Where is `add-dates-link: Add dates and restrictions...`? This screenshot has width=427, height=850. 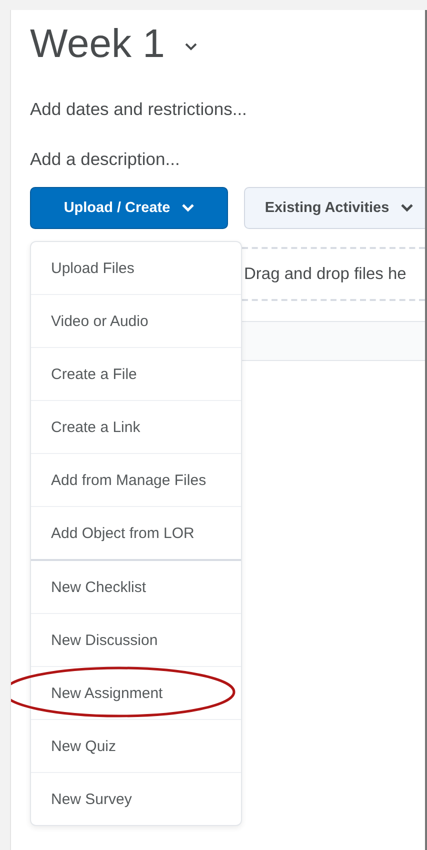 add-dates-link: Add dates and restrictions... is located at coordinates (227, 109).